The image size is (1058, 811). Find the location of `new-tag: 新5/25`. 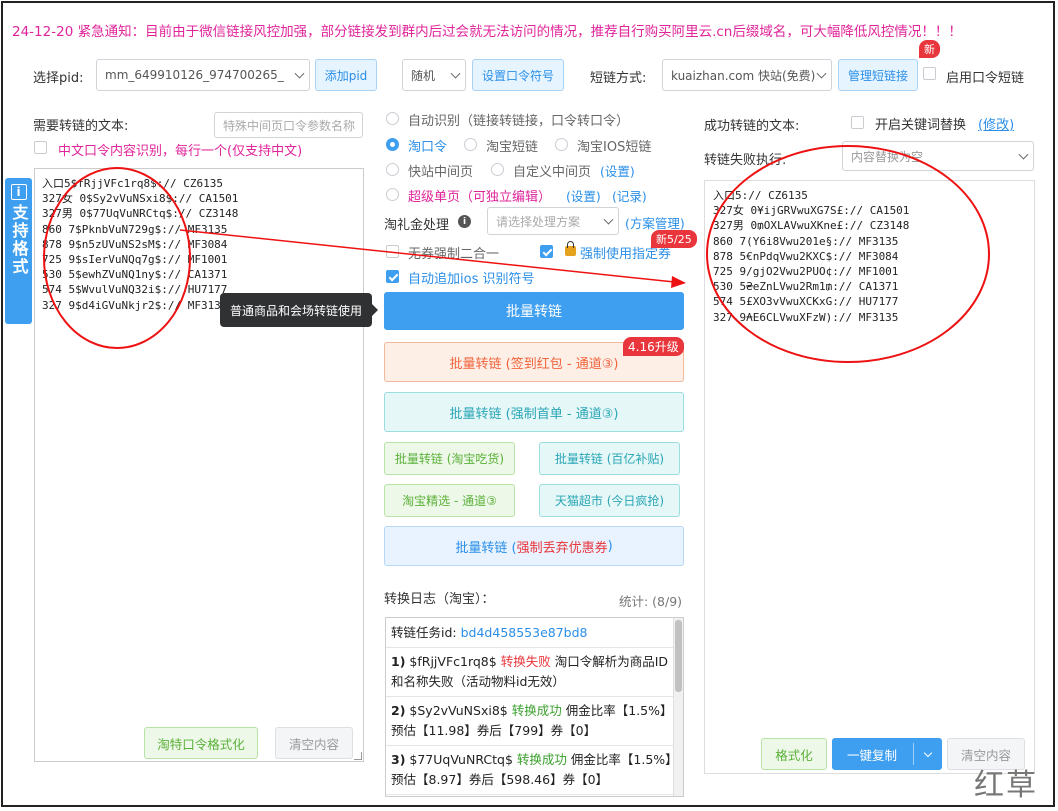

new-tag: 新5/25 is located at coordinates (674, 239).